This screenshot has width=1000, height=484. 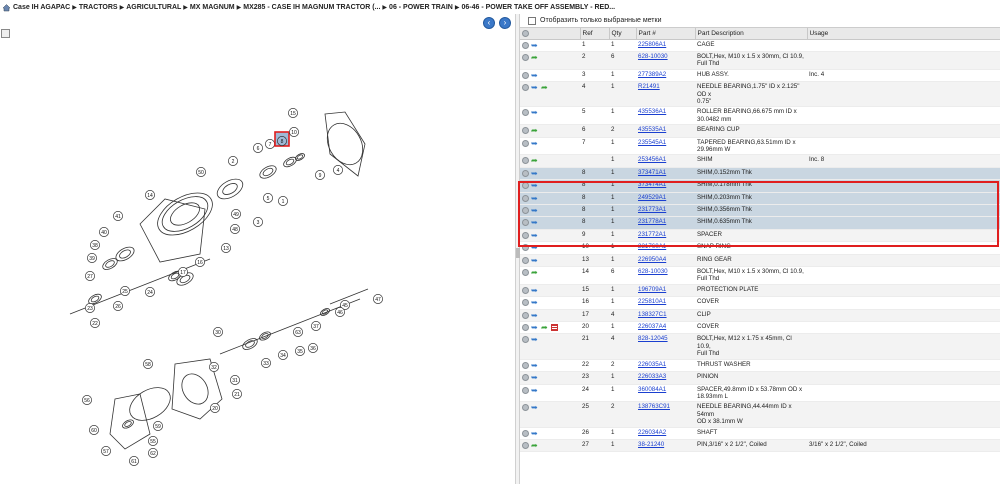 I want to click on callout-25: 25, so click(x=125, y=291).